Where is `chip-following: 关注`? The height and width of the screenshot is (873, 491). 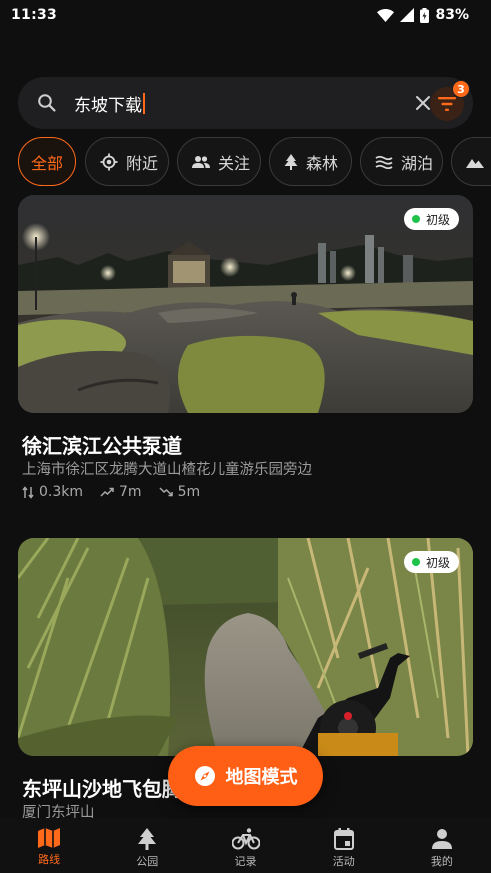 chip-following: 关注 is located at coordinates (219, 161).